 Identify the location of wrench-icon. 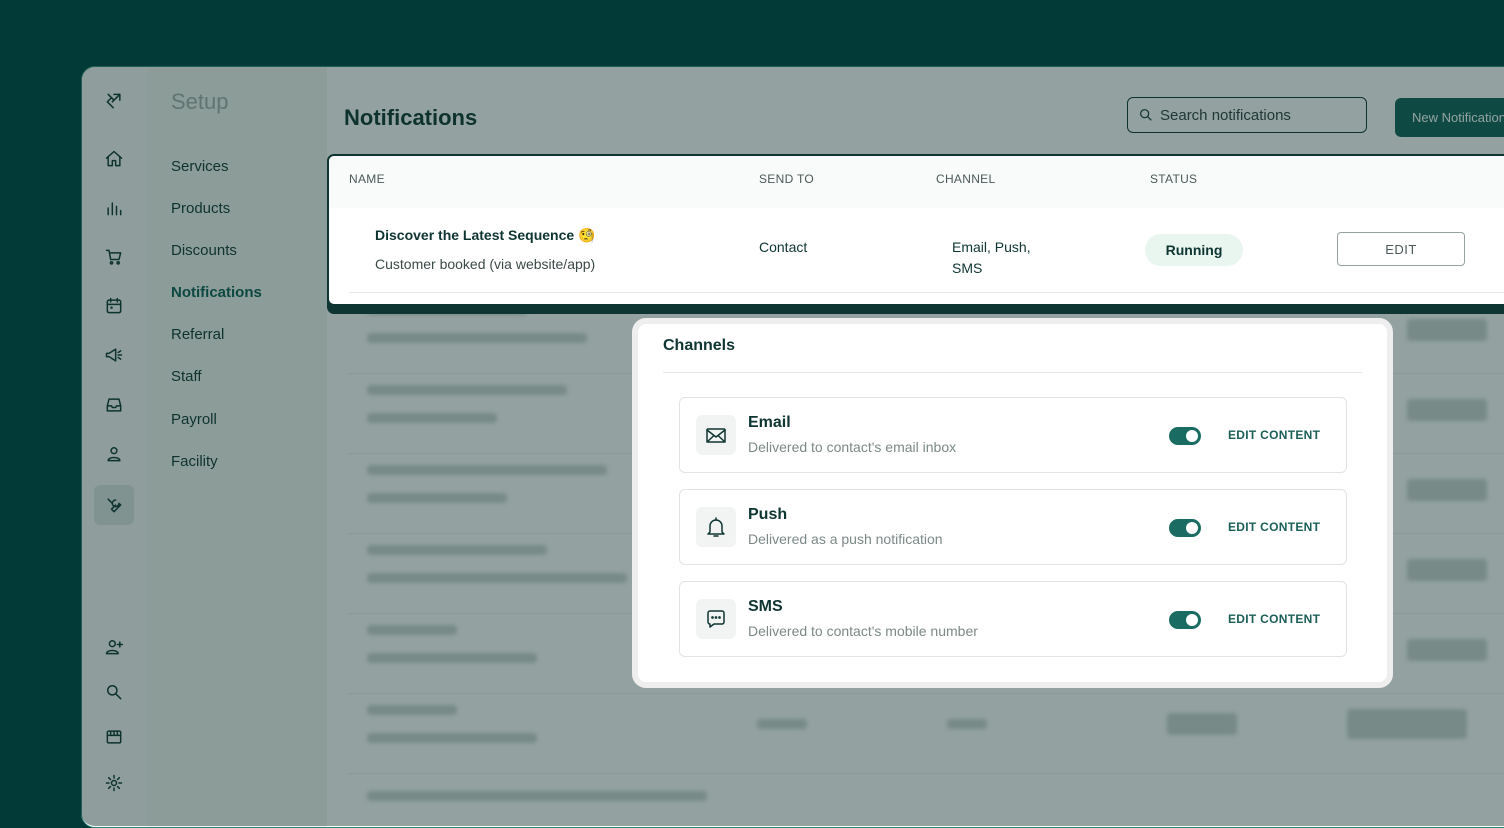
(114, 505).